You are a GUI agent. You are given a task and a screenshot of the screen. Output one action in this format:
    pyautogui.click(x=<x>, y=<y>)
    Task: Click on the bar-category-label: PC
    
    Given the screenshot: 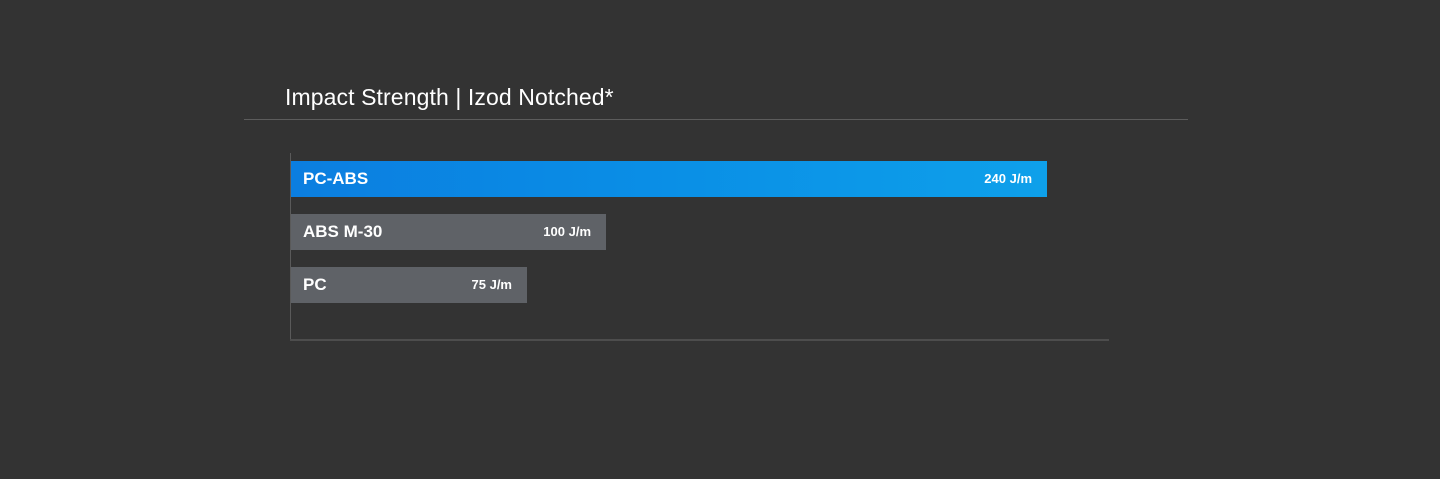 What is the action you would take?
    pyautogui.click(x=315, y=284)
    